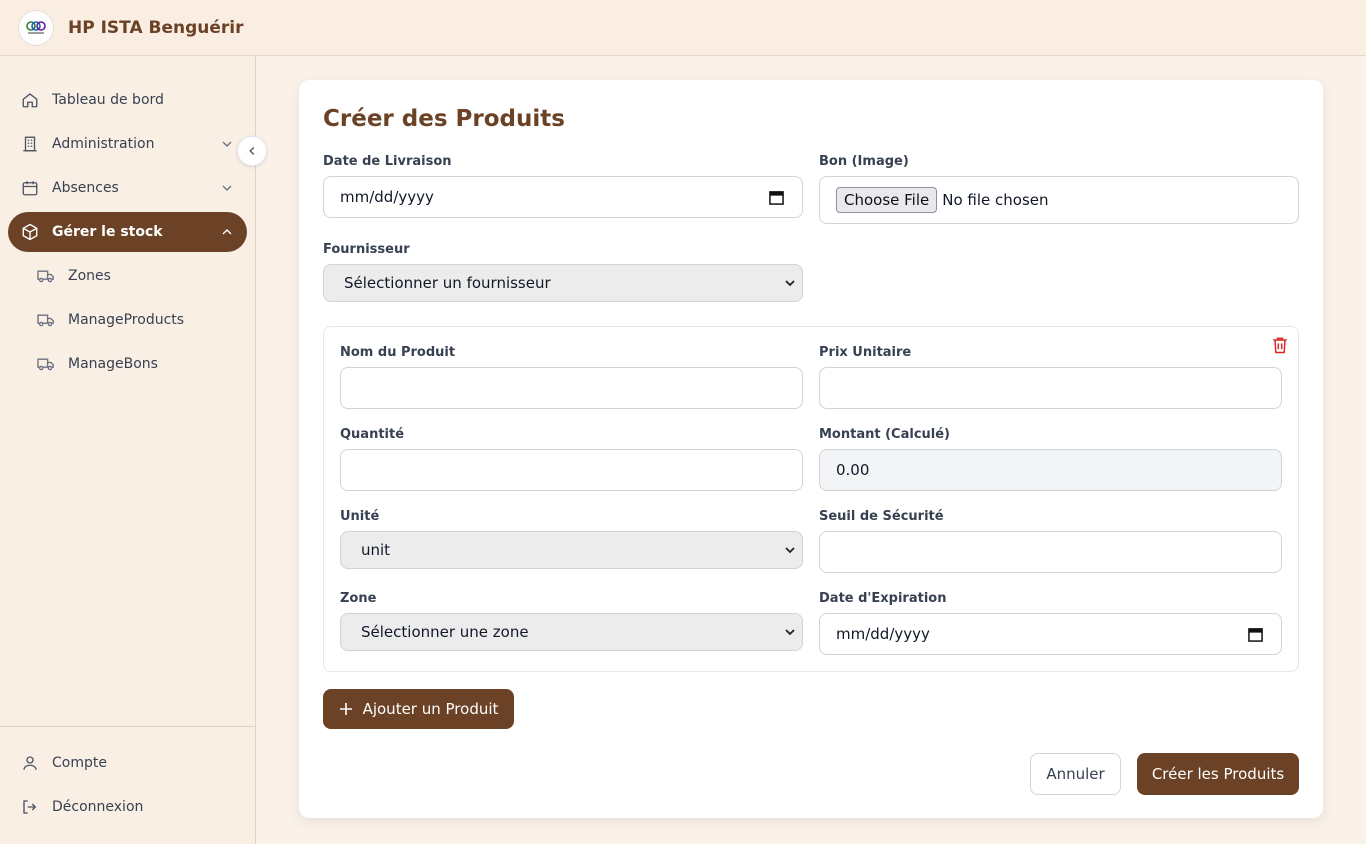 This screenshot has height=844, width=1366. I want to click on home-icon, so click(30, 100).